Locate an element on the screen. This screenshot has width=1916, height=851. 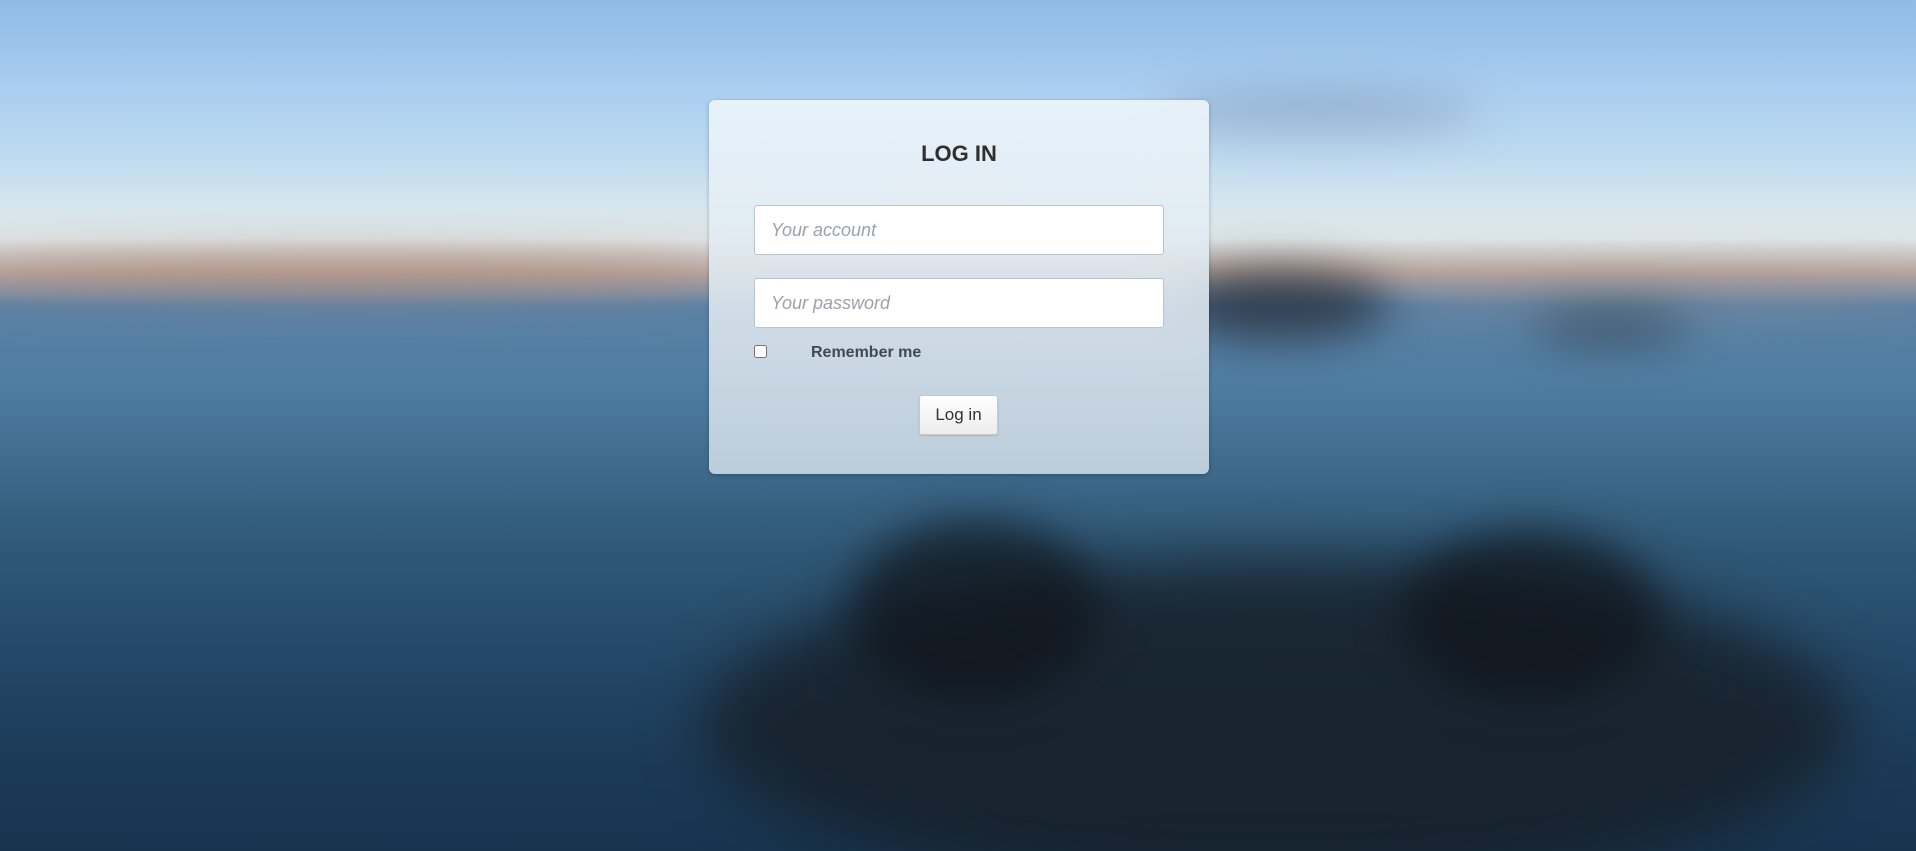
remember-me-checkbox is located at coordinates (760, 351).